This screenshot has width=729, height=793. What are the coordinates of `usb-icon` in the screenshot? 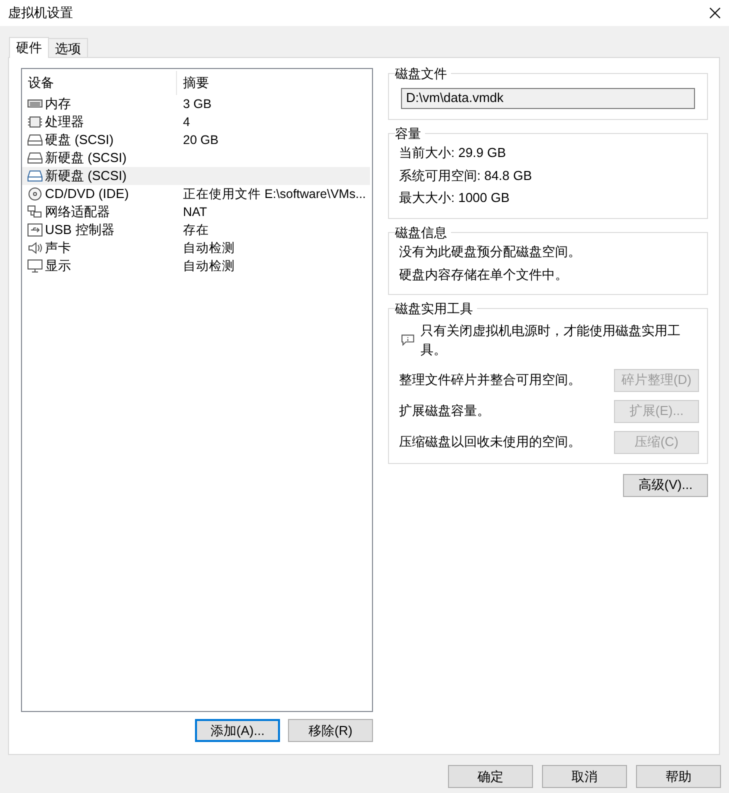 It's located at (35, 230).